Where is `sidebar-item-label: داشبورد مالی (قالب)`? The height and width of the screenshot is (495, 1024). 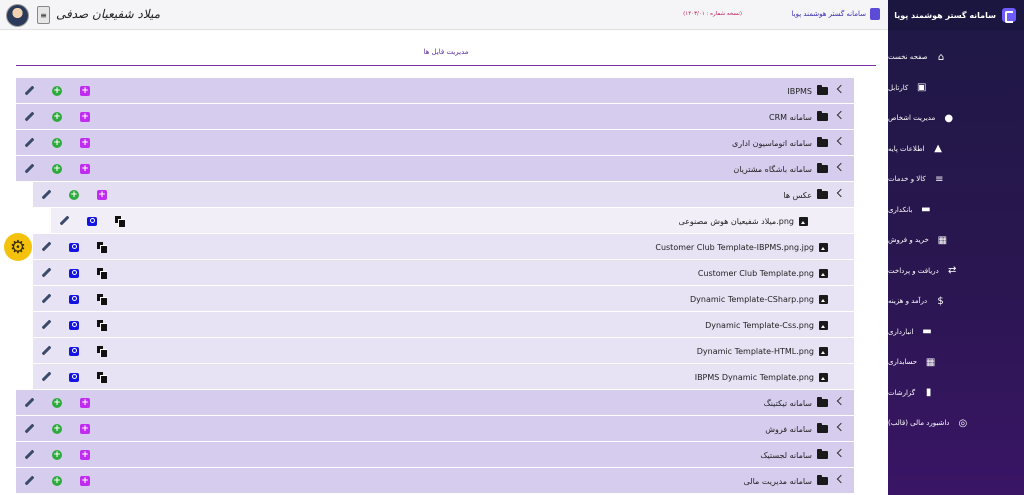 sidebar-item-label: داشبورد مالی (قالب) is located at coordinates (919, 423).